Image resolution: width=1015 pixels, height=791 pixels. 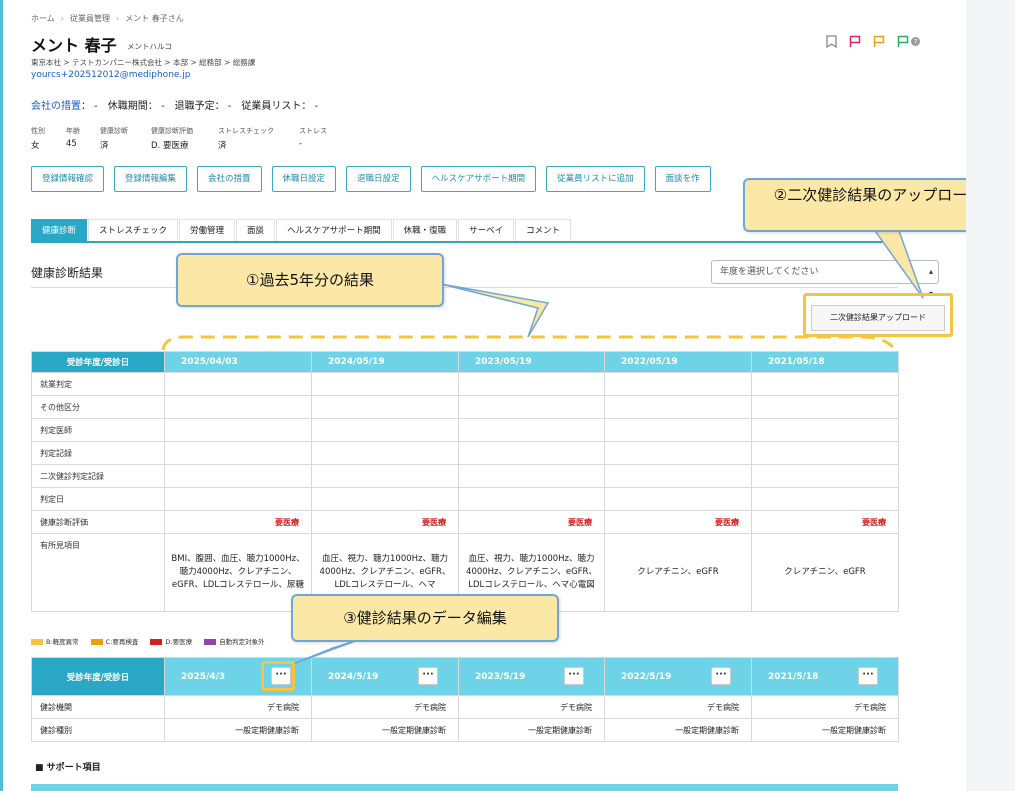 What do you see at coordinates (229, 179) in the screenshot?
I see `company-measure-button: 会社の措置` at bounding box center [229, 179].